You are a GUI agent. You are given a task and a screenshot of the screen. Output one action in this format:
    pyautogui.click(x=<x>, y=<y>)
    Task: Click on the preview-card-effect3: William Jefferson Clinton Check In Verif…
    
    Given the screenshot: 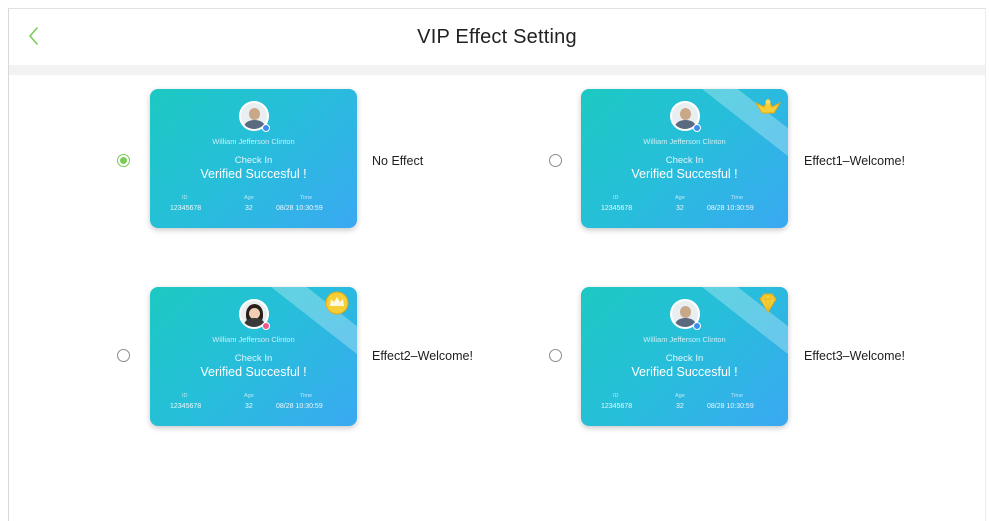 What is the action you would take?
    pyautogui.click(x=684, y=356)
    